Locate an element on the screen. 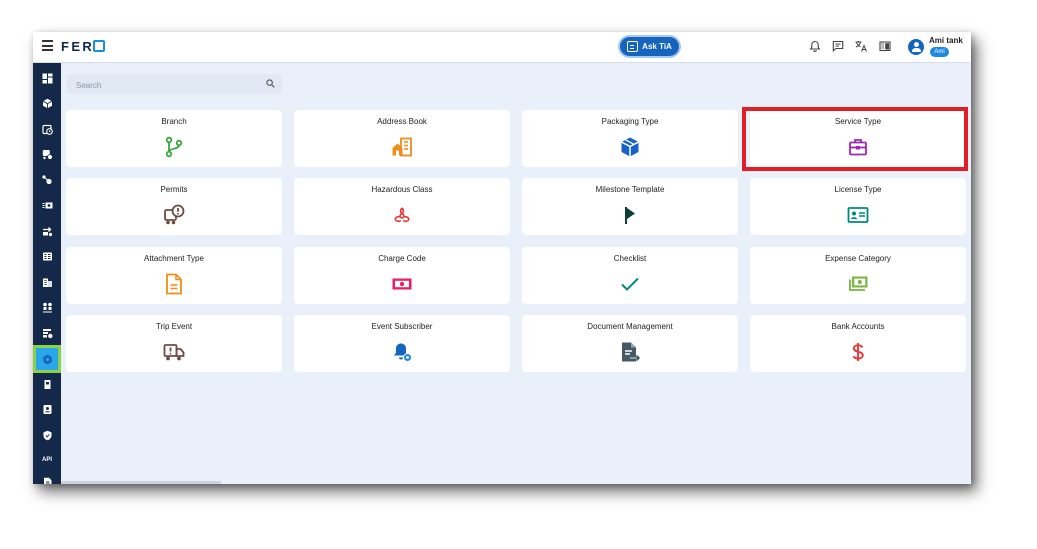  calendar-clock-icon is located at coordinates (47, 129).